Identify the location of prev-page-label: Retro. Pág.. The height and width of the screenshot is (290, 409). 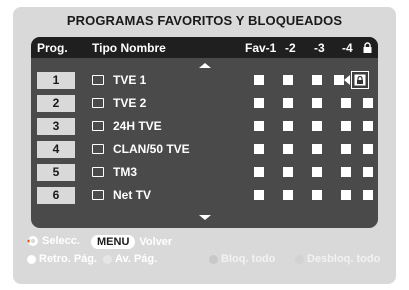
(68, 259).